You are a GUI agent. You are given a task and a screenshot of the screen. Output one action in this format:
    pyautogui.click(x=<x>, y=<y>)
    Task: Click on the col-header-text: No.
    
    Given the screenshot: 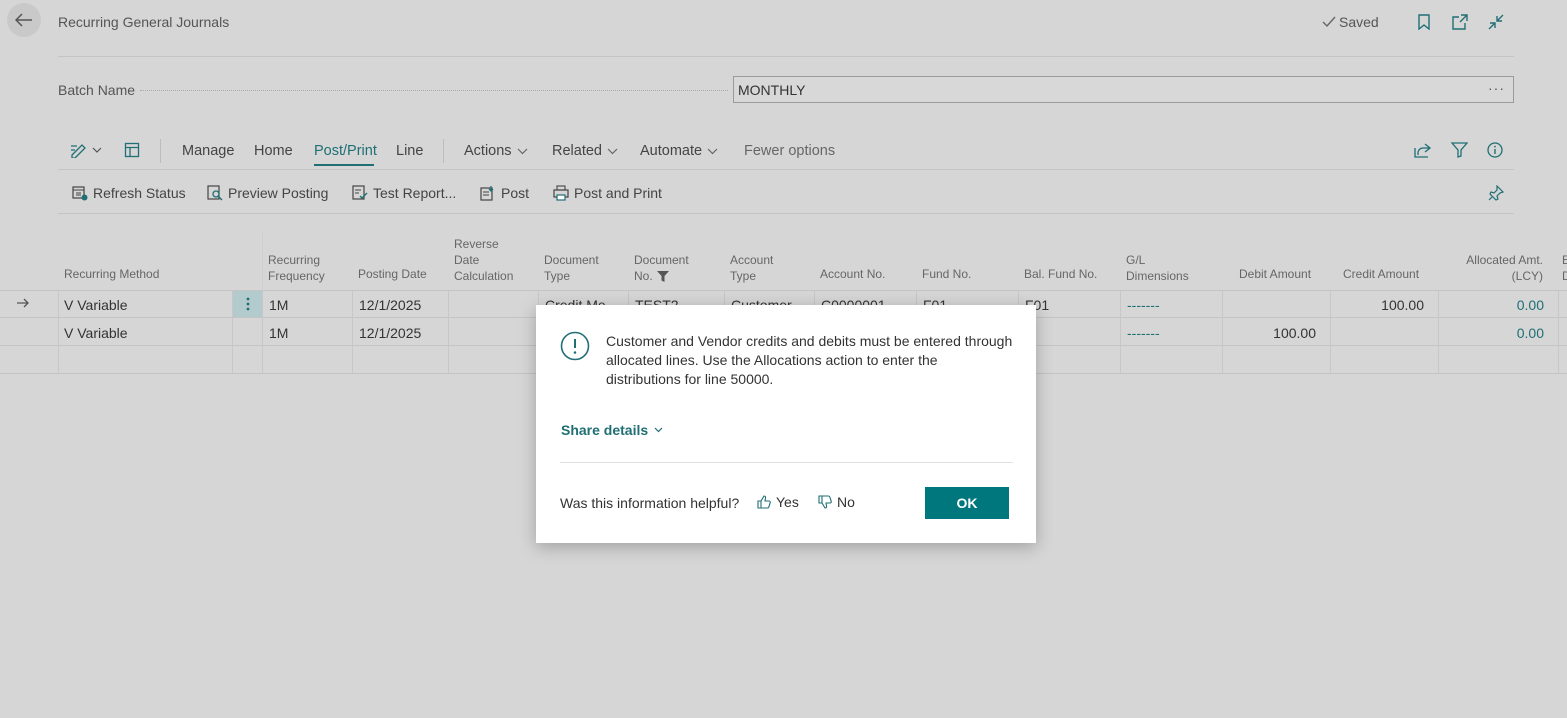 What is the action you would take?
    pyautogui.click(x=643, y=276)
    